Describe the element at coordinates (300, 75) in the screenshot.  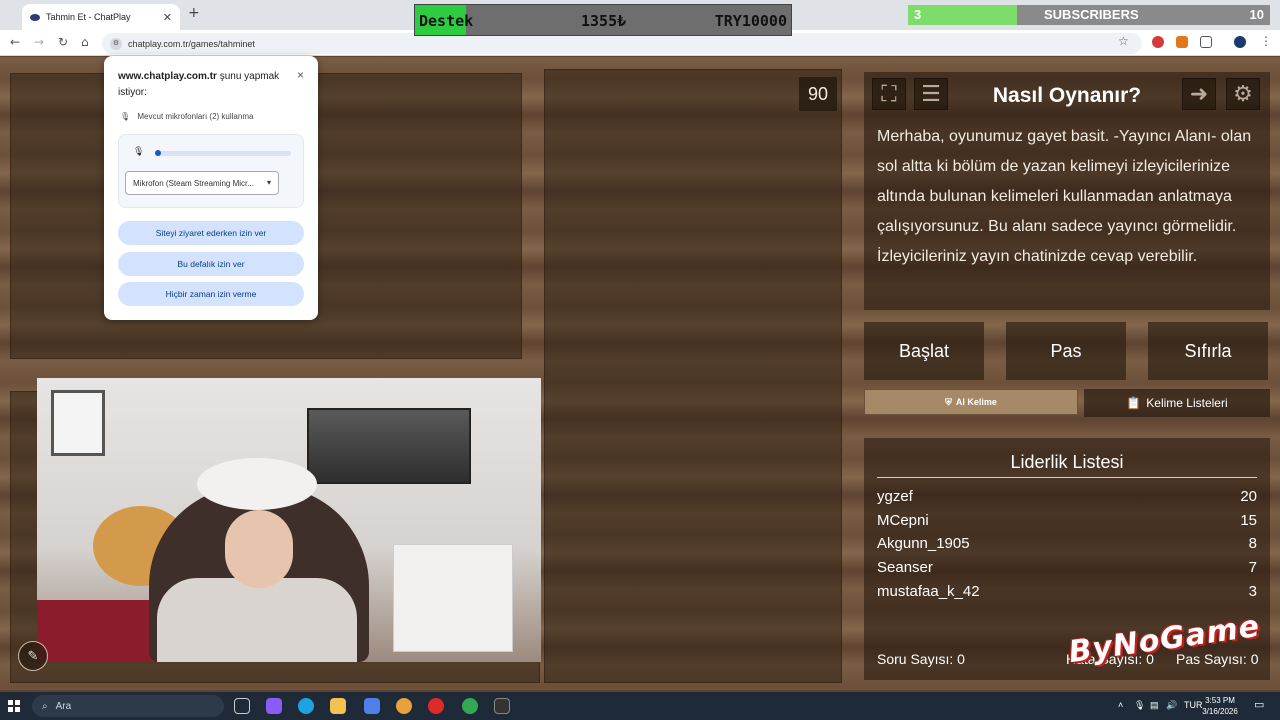
I see `close-icon: ×` at that location.